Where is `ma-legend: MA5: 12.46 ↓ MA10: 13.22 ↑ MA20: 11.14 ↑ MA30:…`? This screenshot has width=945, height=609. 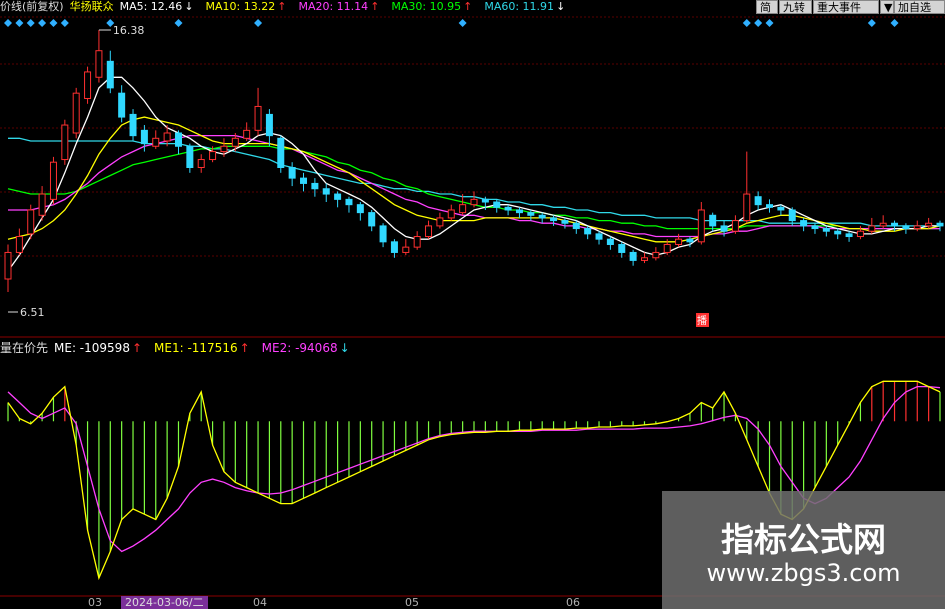 ma-legend: MA5: 12.46 ↓ MA10: 13.22 ↑ MA20: 11.14 ↑ MA30:… is located at coordinates (349, 6).